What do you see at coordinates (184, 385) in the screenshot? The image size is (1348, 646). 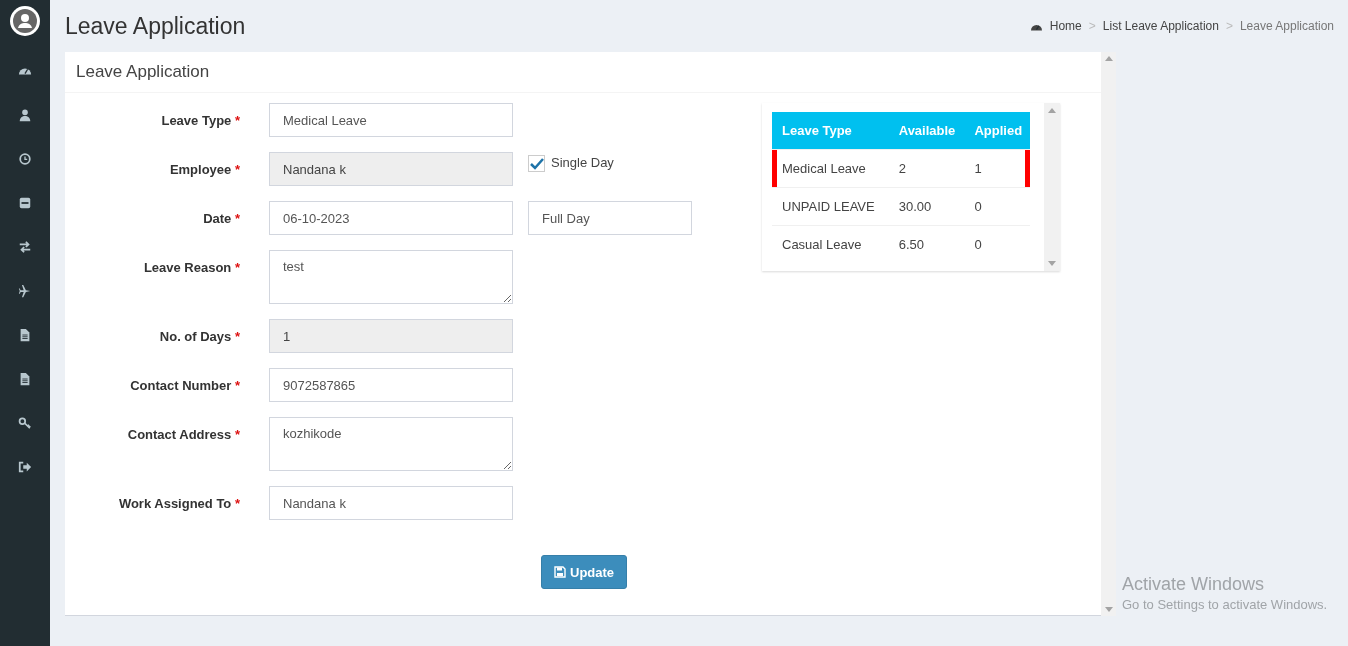 I see `field-label: Contact Number *` at bounding box center [184, 385].